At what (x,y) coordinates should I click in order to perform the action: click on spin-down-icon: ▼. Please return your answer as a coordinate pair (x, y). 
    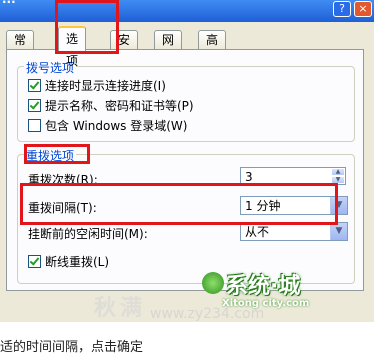
    Looking at the image, I should click on (338, 180).